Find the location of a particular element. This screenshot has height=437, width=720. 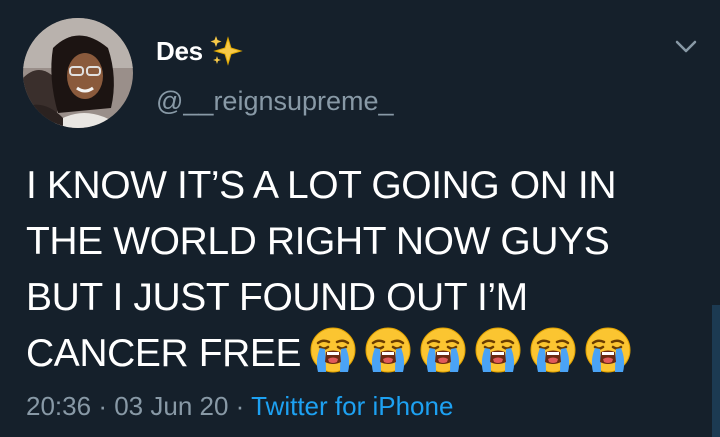

tweet-date: 03 Jun 20 is located at coordinates (171, 406).